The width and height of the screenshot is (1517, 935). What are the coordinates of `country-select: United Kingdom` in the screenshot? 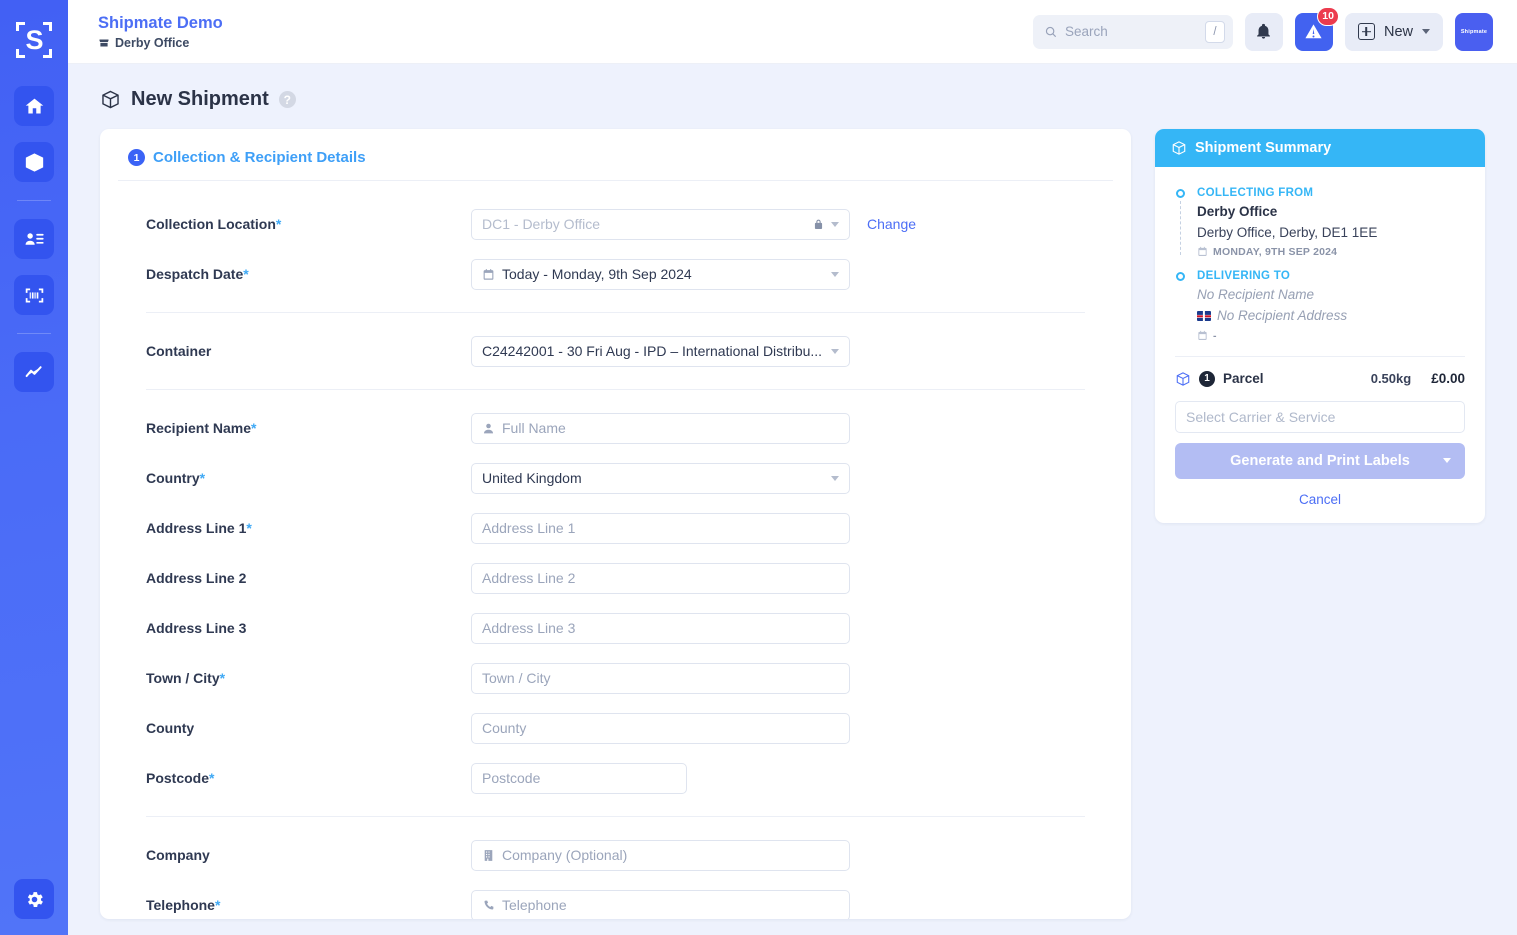 It's located at (660, 478).